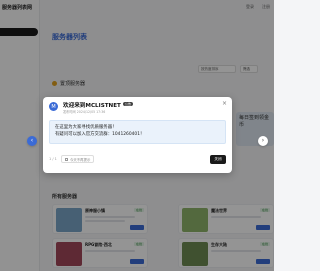 This screenshot has height=271, width=320. I want to click on announcement-body: 在这里为大家寻找优质服务器！ 有疑问可以加入官方交流群：1041260401！, so click(137, 132).